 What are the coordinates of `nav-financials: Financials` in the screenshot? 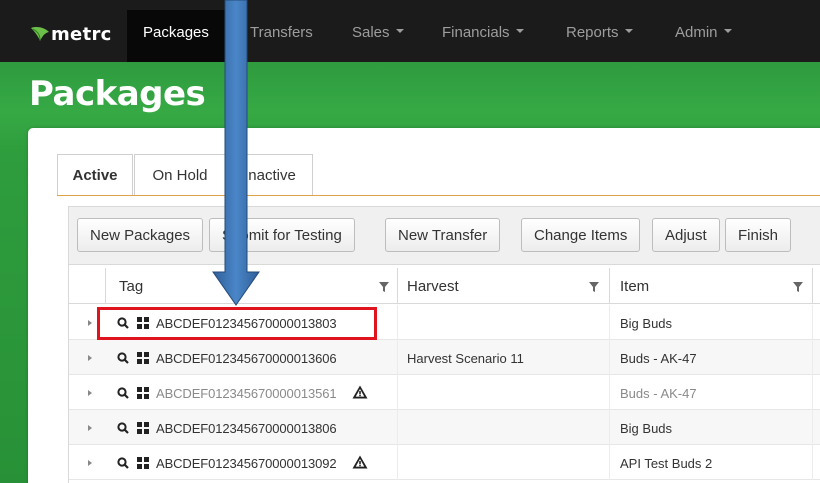 It's located at (483, 32).